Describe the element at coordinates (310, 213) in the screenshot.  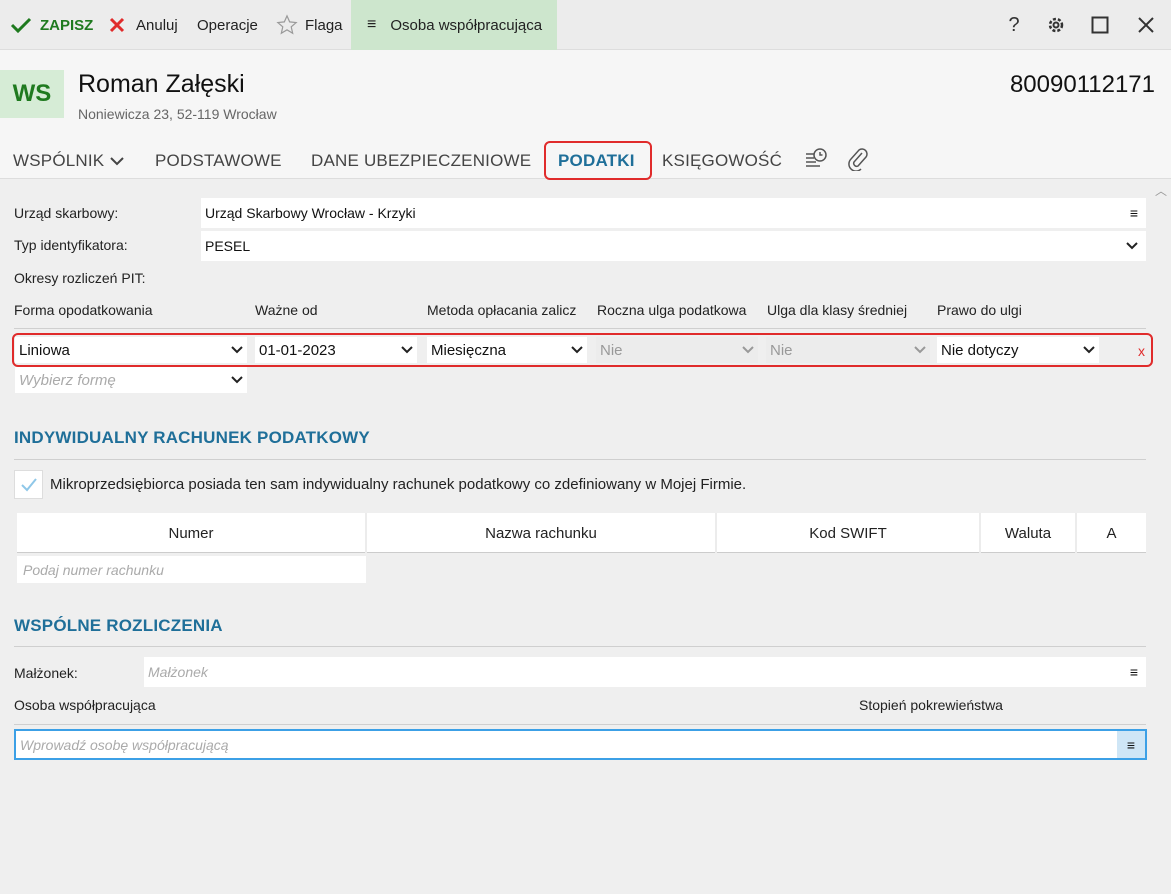
I see `urzad-value: Urząd Skarbowy Wrocław - Krzyki` at that location.